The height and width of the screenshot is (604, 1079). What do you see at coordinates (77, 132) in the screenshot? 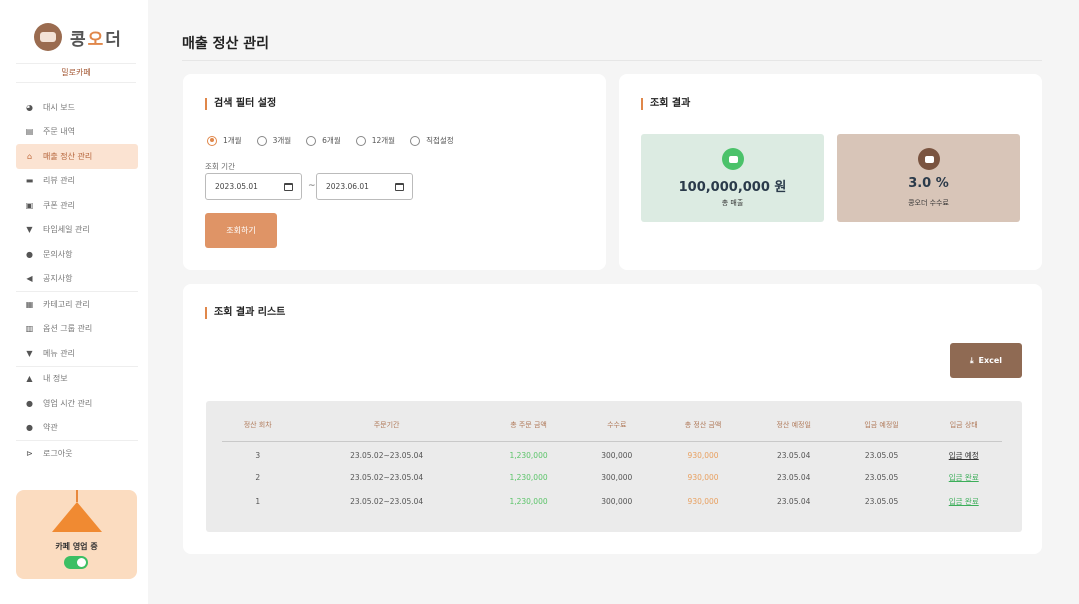
I see `sidebar-item: ▤ 주문 내역` at bounding box center [77, 132].